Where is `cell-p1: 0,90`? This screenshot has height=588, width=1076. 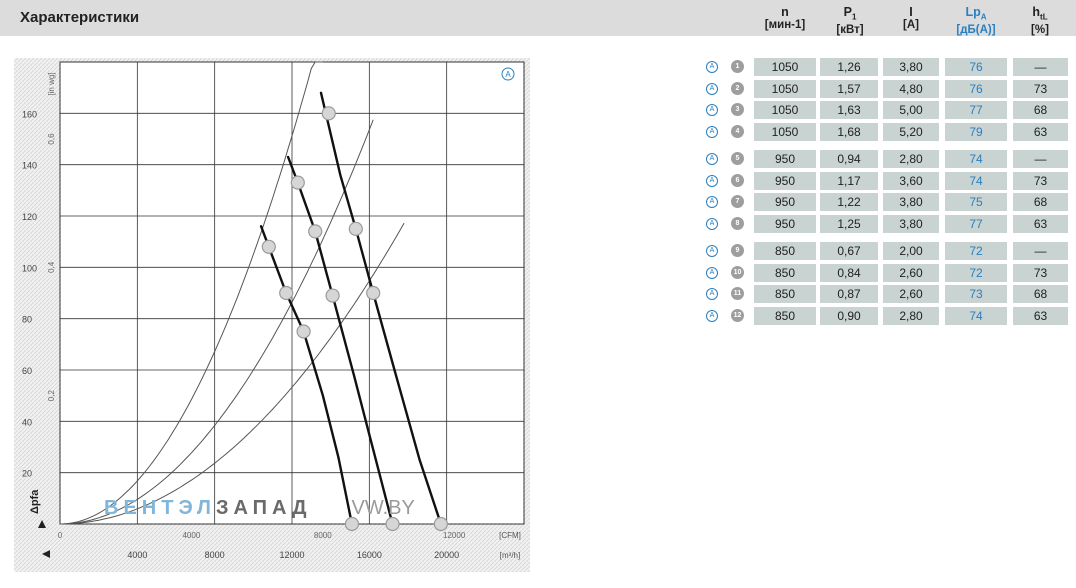 cell-p1: 0,90 is located at coordinates (849, 315).